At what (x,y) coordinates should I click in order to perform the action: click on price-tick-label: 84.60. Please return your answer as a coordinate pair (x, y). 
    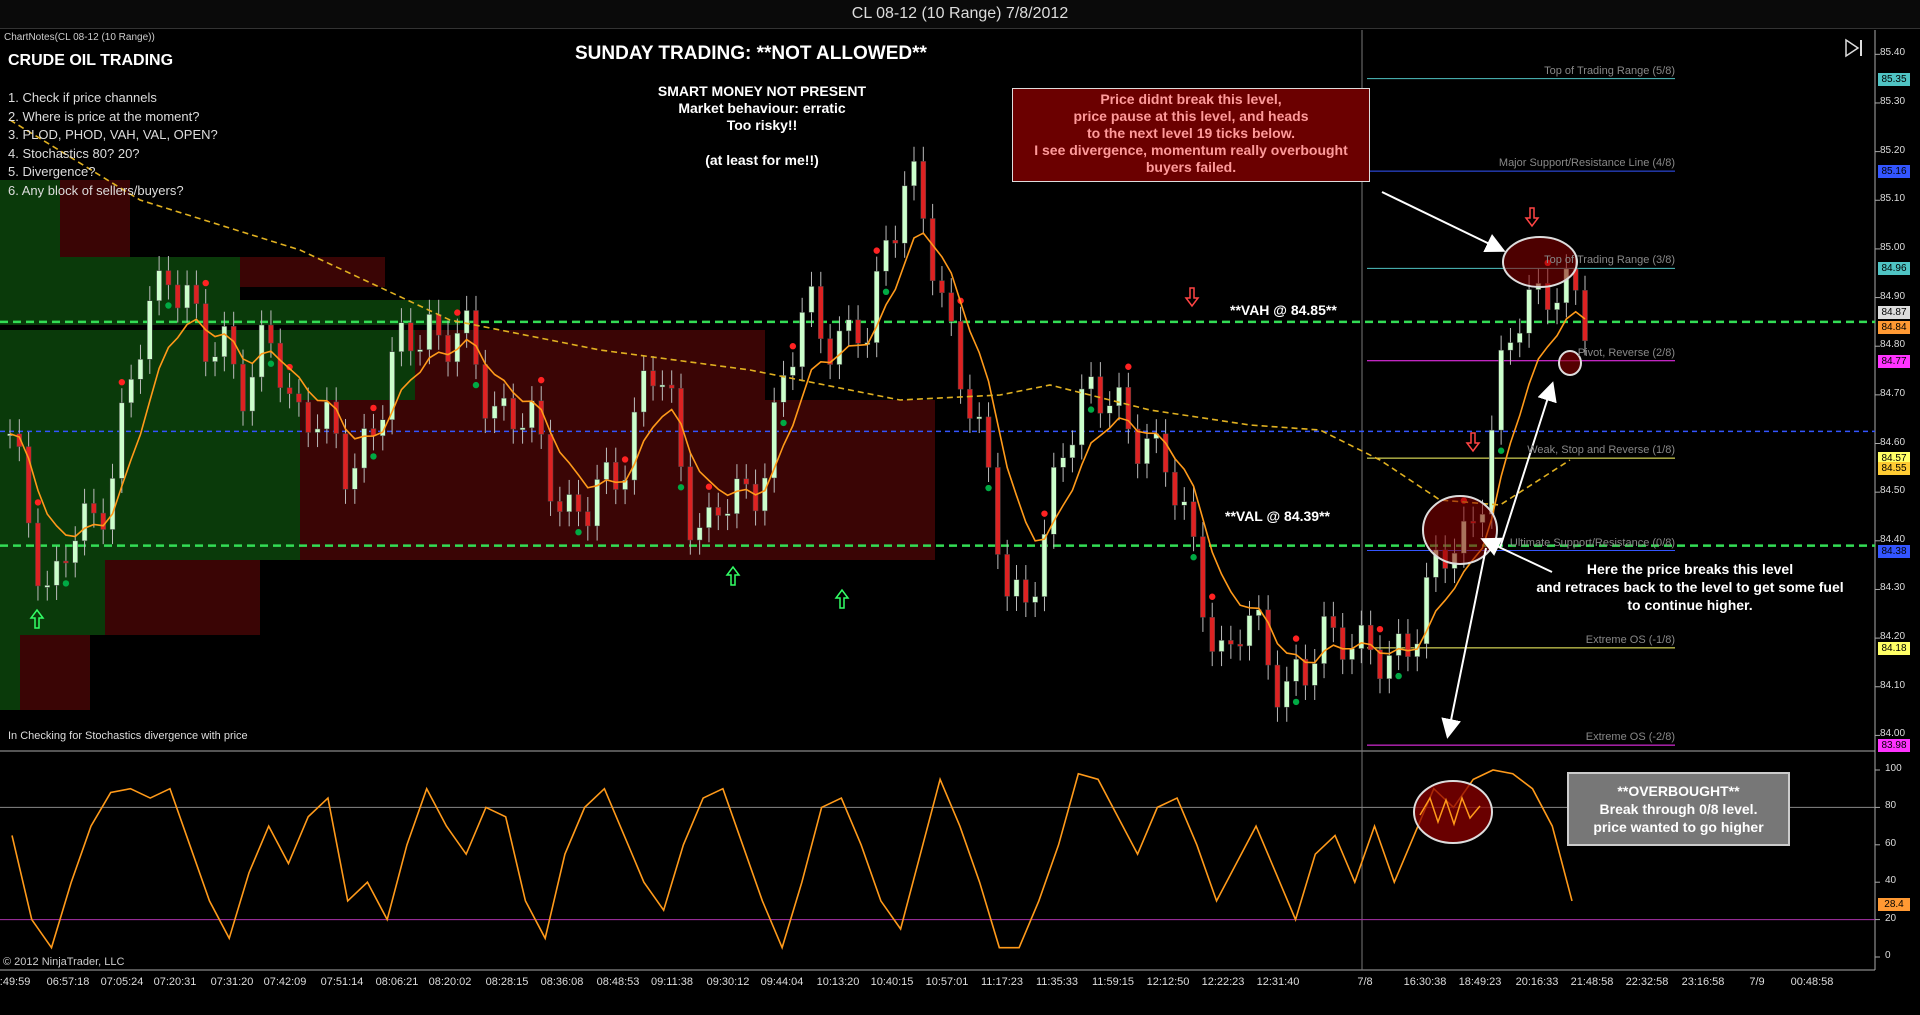
    Looking at the image, I should click on (1893, 442).